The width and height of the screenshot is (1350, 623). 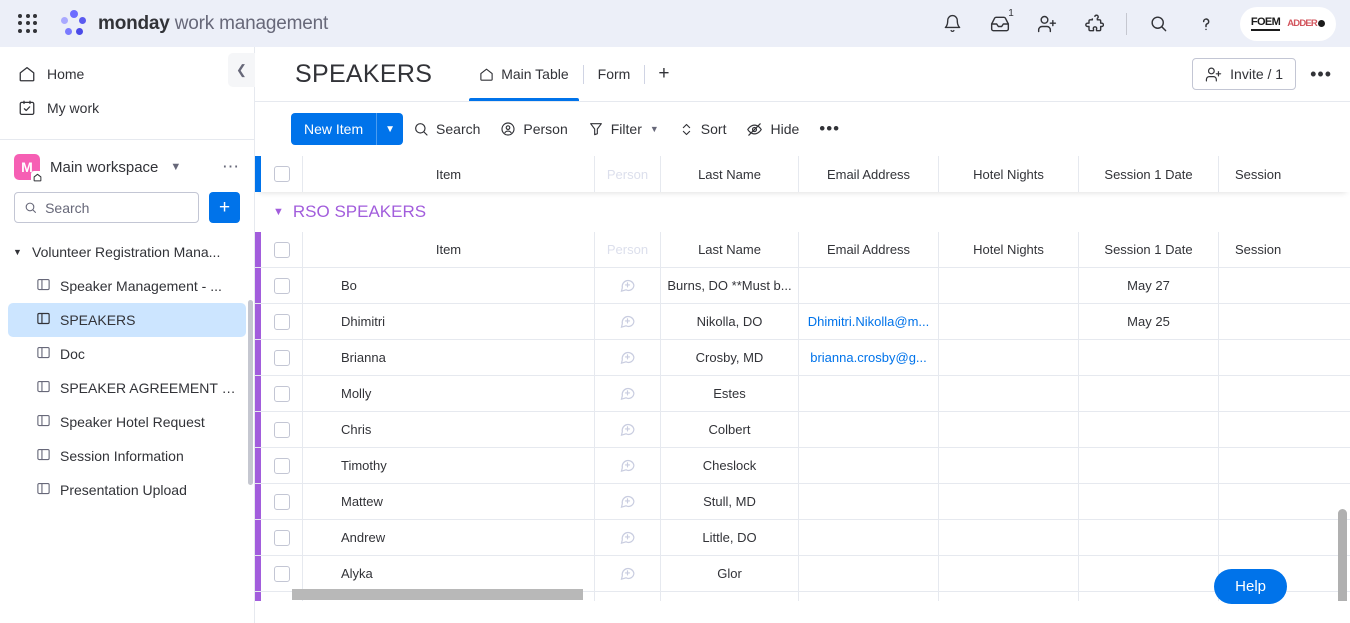 What do you see at coordinates (127, 164) in the screenshot?
I see `workspace-selector: M Main workspace ▼ ⋯` at bounding box center [127, 164].